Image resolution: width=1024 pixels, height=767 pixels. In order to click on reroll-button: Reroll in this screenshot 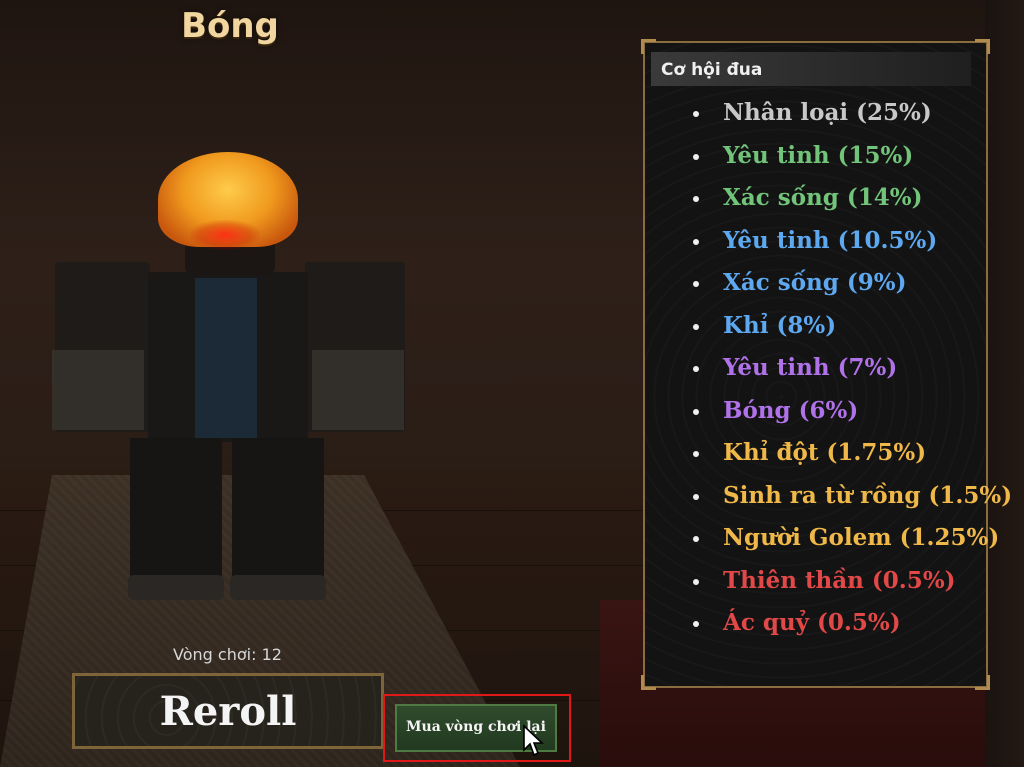, I will do `click(228, 711)`.